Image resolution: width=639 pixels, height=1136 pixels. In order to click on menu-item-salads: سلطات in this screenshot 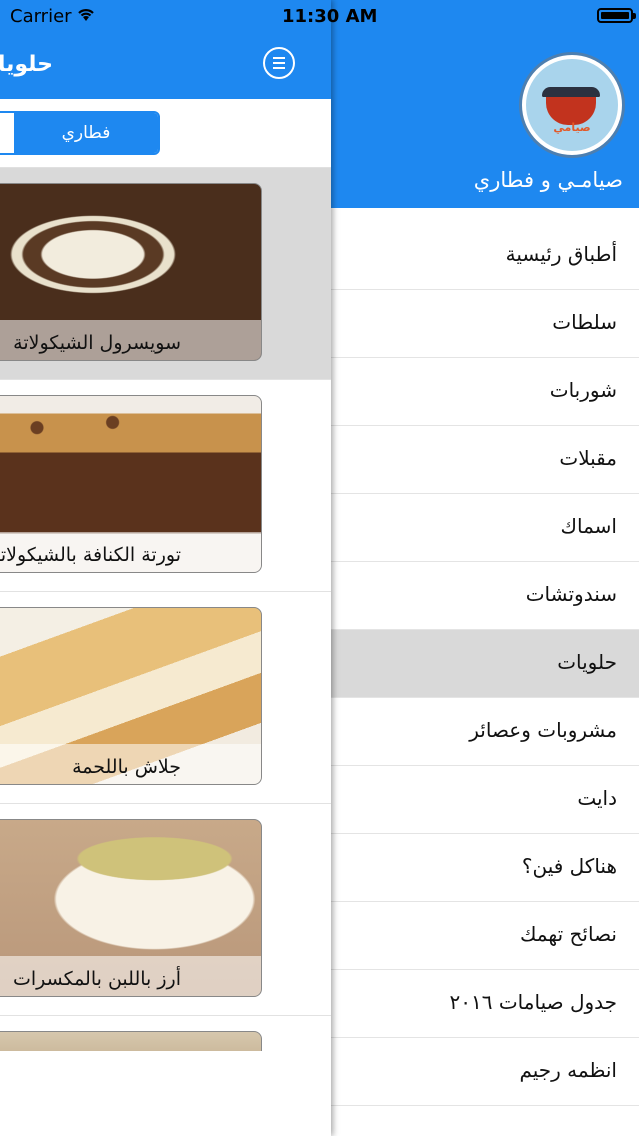, I will do `click(485, 324)`.